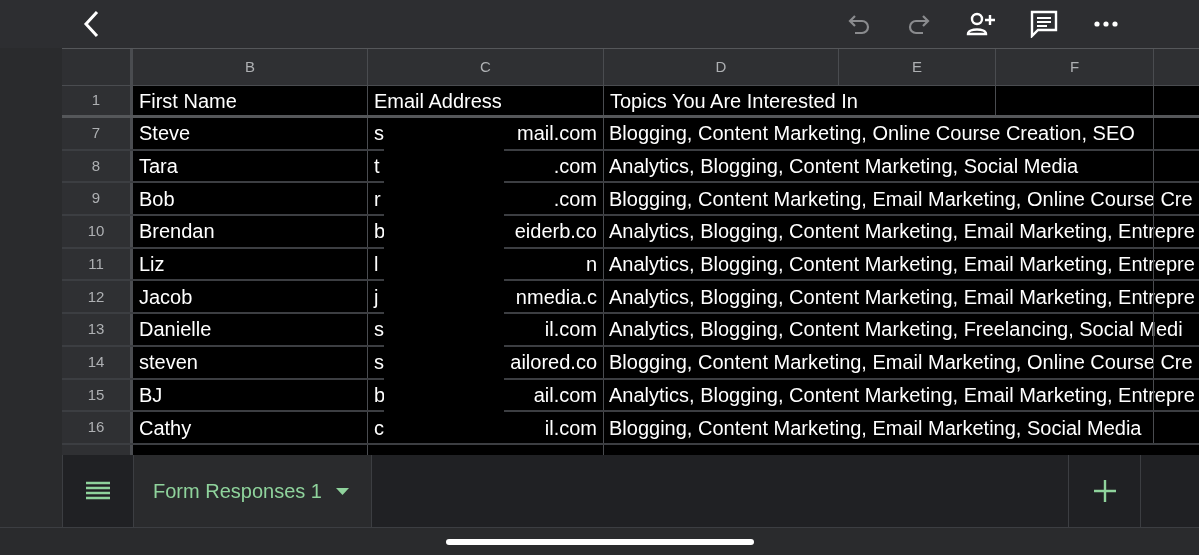 The image size is (1199, 555). What do you see at coordinates (342, 491) in the screenshot?
I see `caret-icon` at bounding box center [342, 491].